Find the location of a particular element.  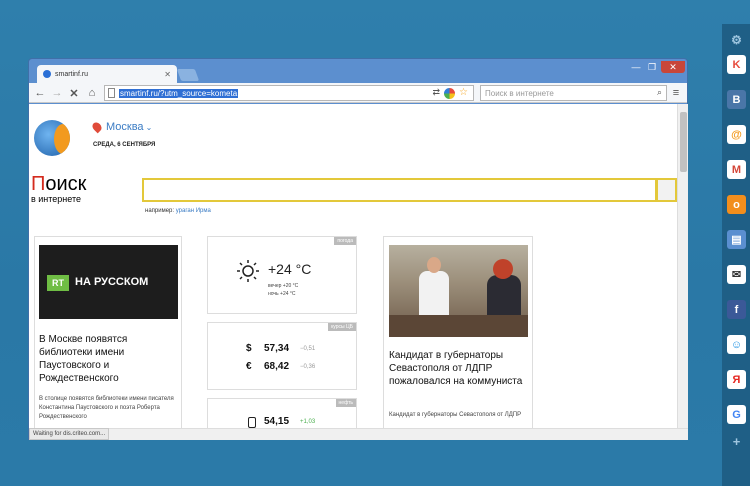

search-logo-first-letter: П is located at coordinates (38, 184).